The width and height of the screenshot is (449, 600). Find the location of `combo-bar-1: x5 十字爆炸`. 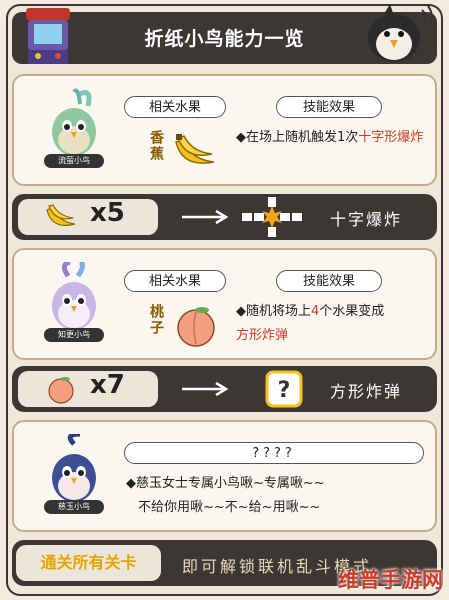

combo-bar-1: x5 十字爆炸 is located at coordinates (224, 217).